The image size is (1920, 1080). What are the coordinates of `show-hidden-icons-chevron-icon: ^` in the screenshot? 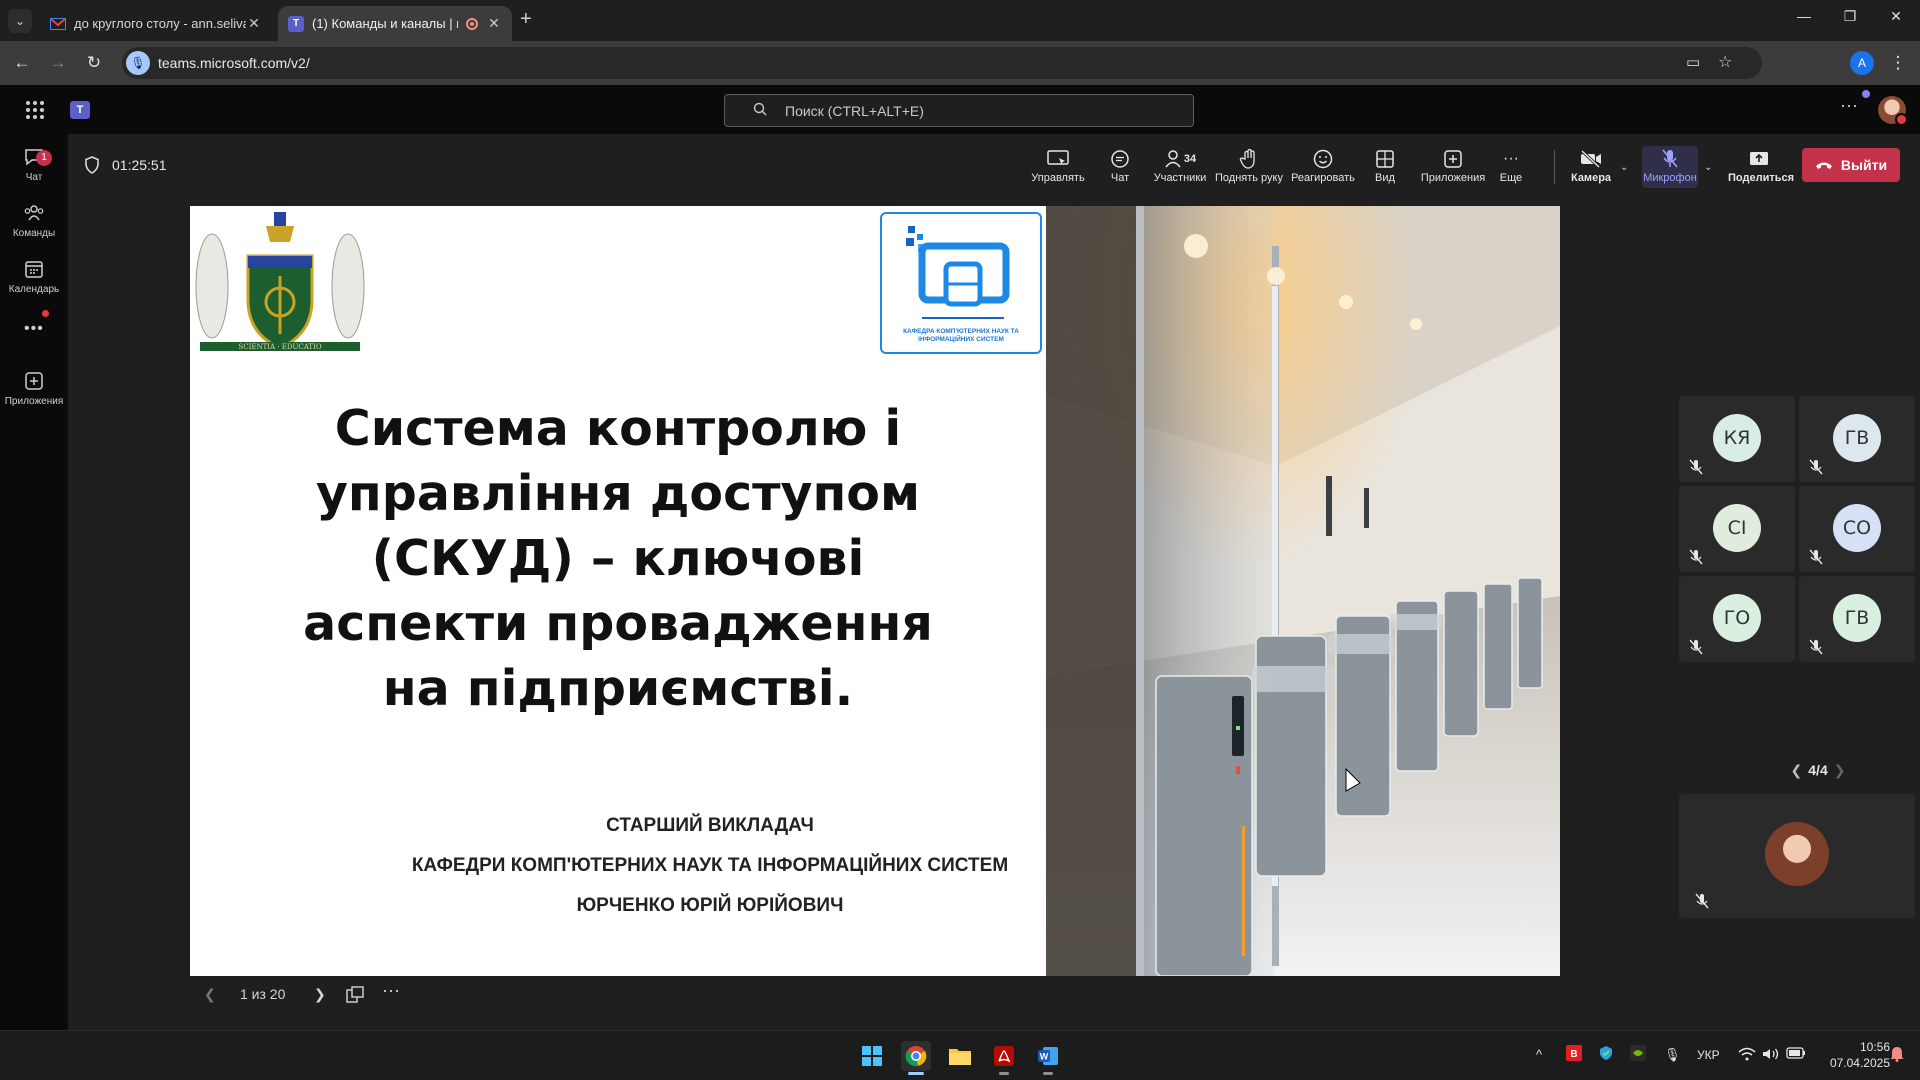 It's located at (1539, 1054).